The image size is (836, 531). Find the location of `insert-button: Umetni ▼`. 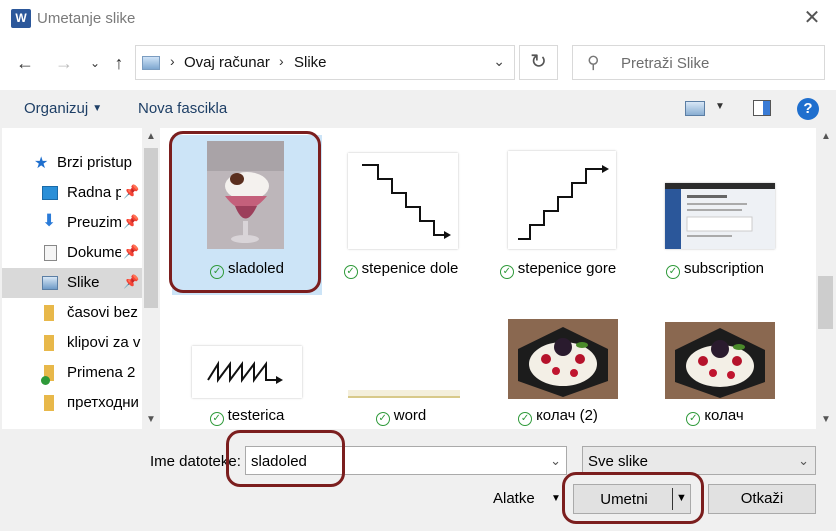

insert-button: Umetni ▼ is located at coordinates (632, 499).